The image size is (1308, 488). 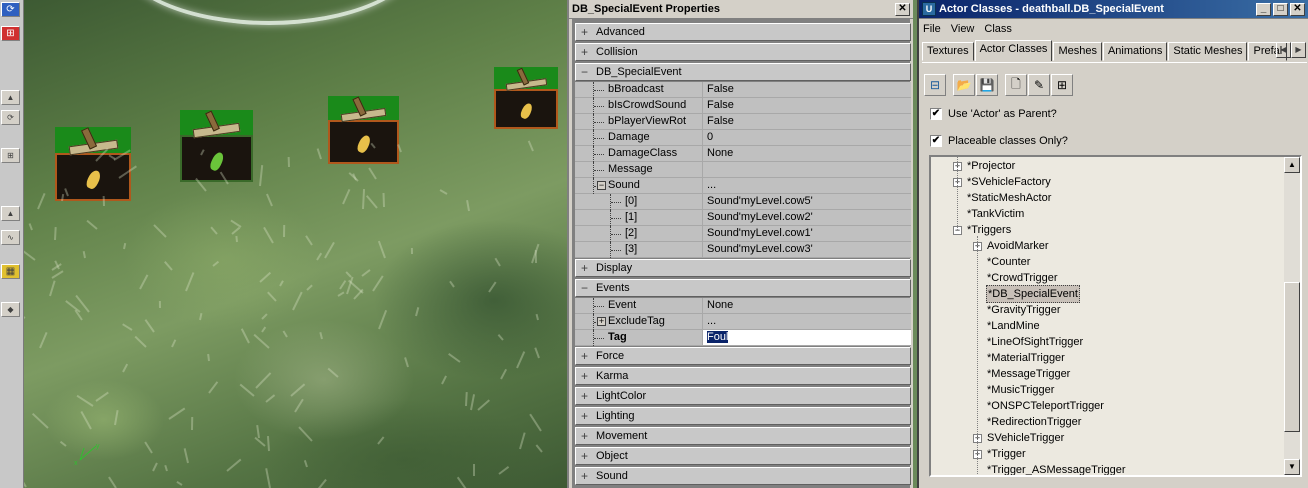 I want to click on category-lighting: + Lighting, so click(x=743, y=416).